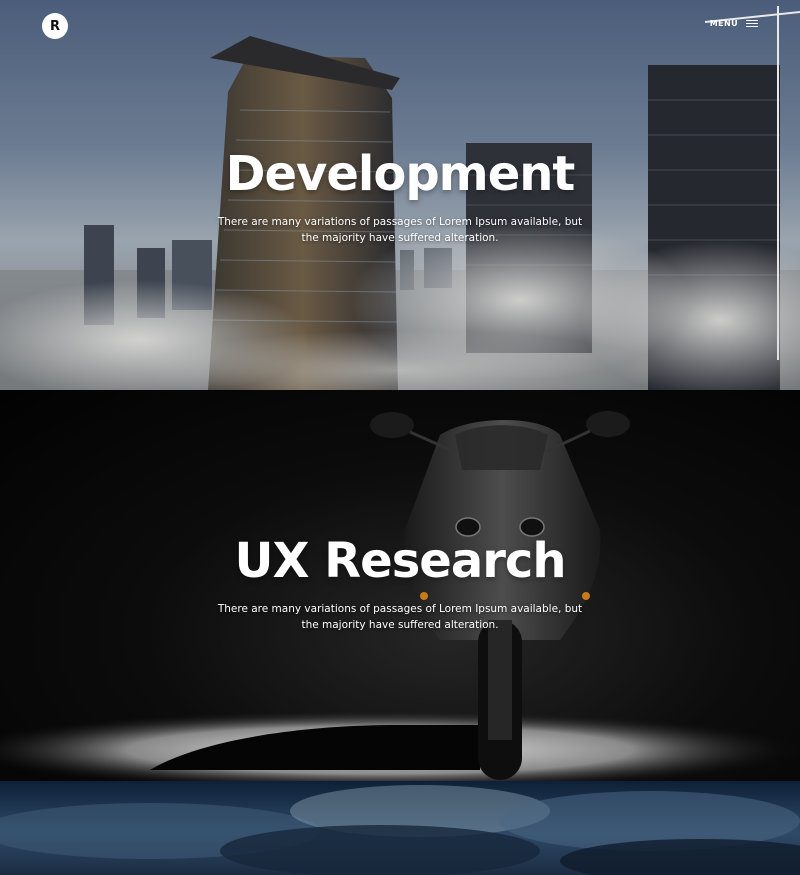  I want to click on ux-research-title: UX Research, so click(400, 561).